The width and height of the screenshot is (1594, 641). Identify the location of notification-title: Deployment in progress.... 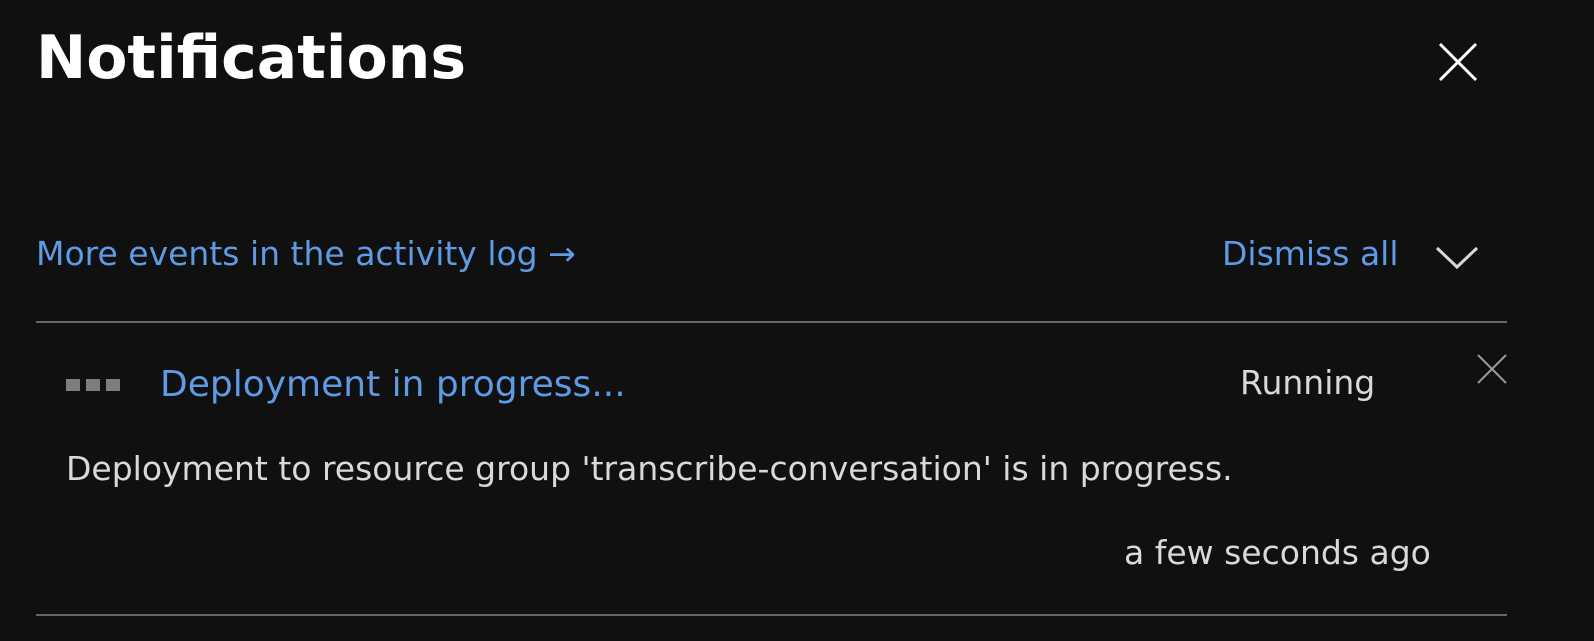
(393, 384).